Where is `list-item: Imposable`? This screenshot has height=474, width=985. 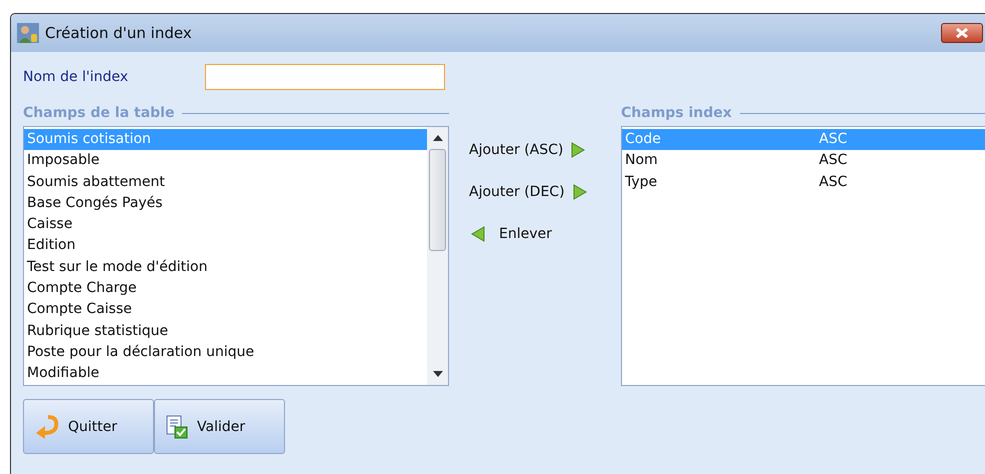 list-item: Imposable is located at coordinates (225, 161).